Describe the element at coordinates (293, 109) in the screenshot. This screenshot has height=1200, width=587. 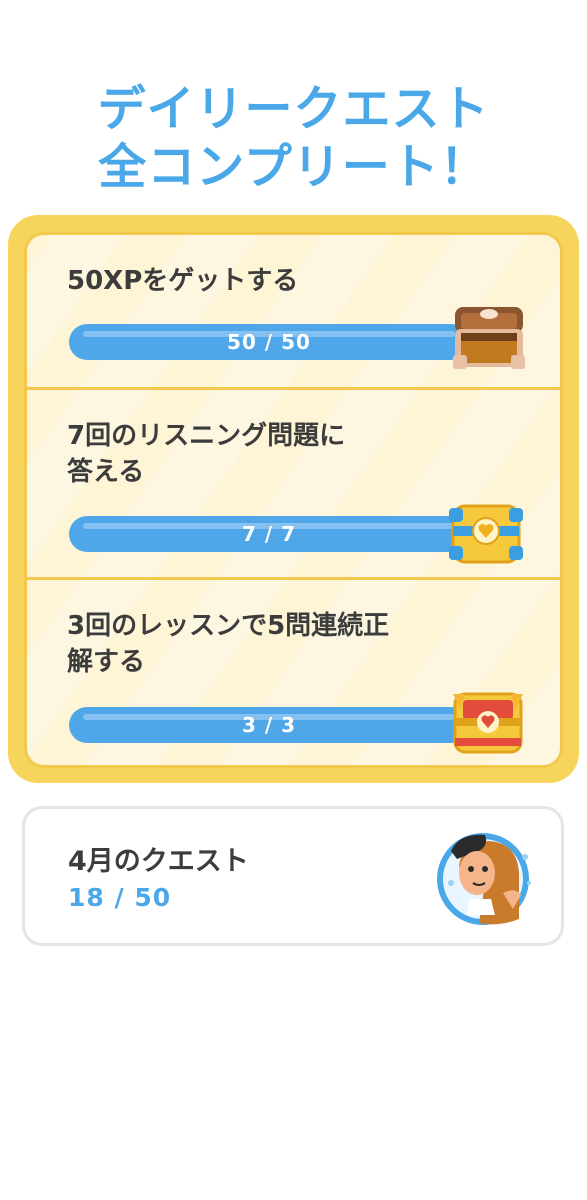
I see `page-title-line1: デイリークエスト` at that location.